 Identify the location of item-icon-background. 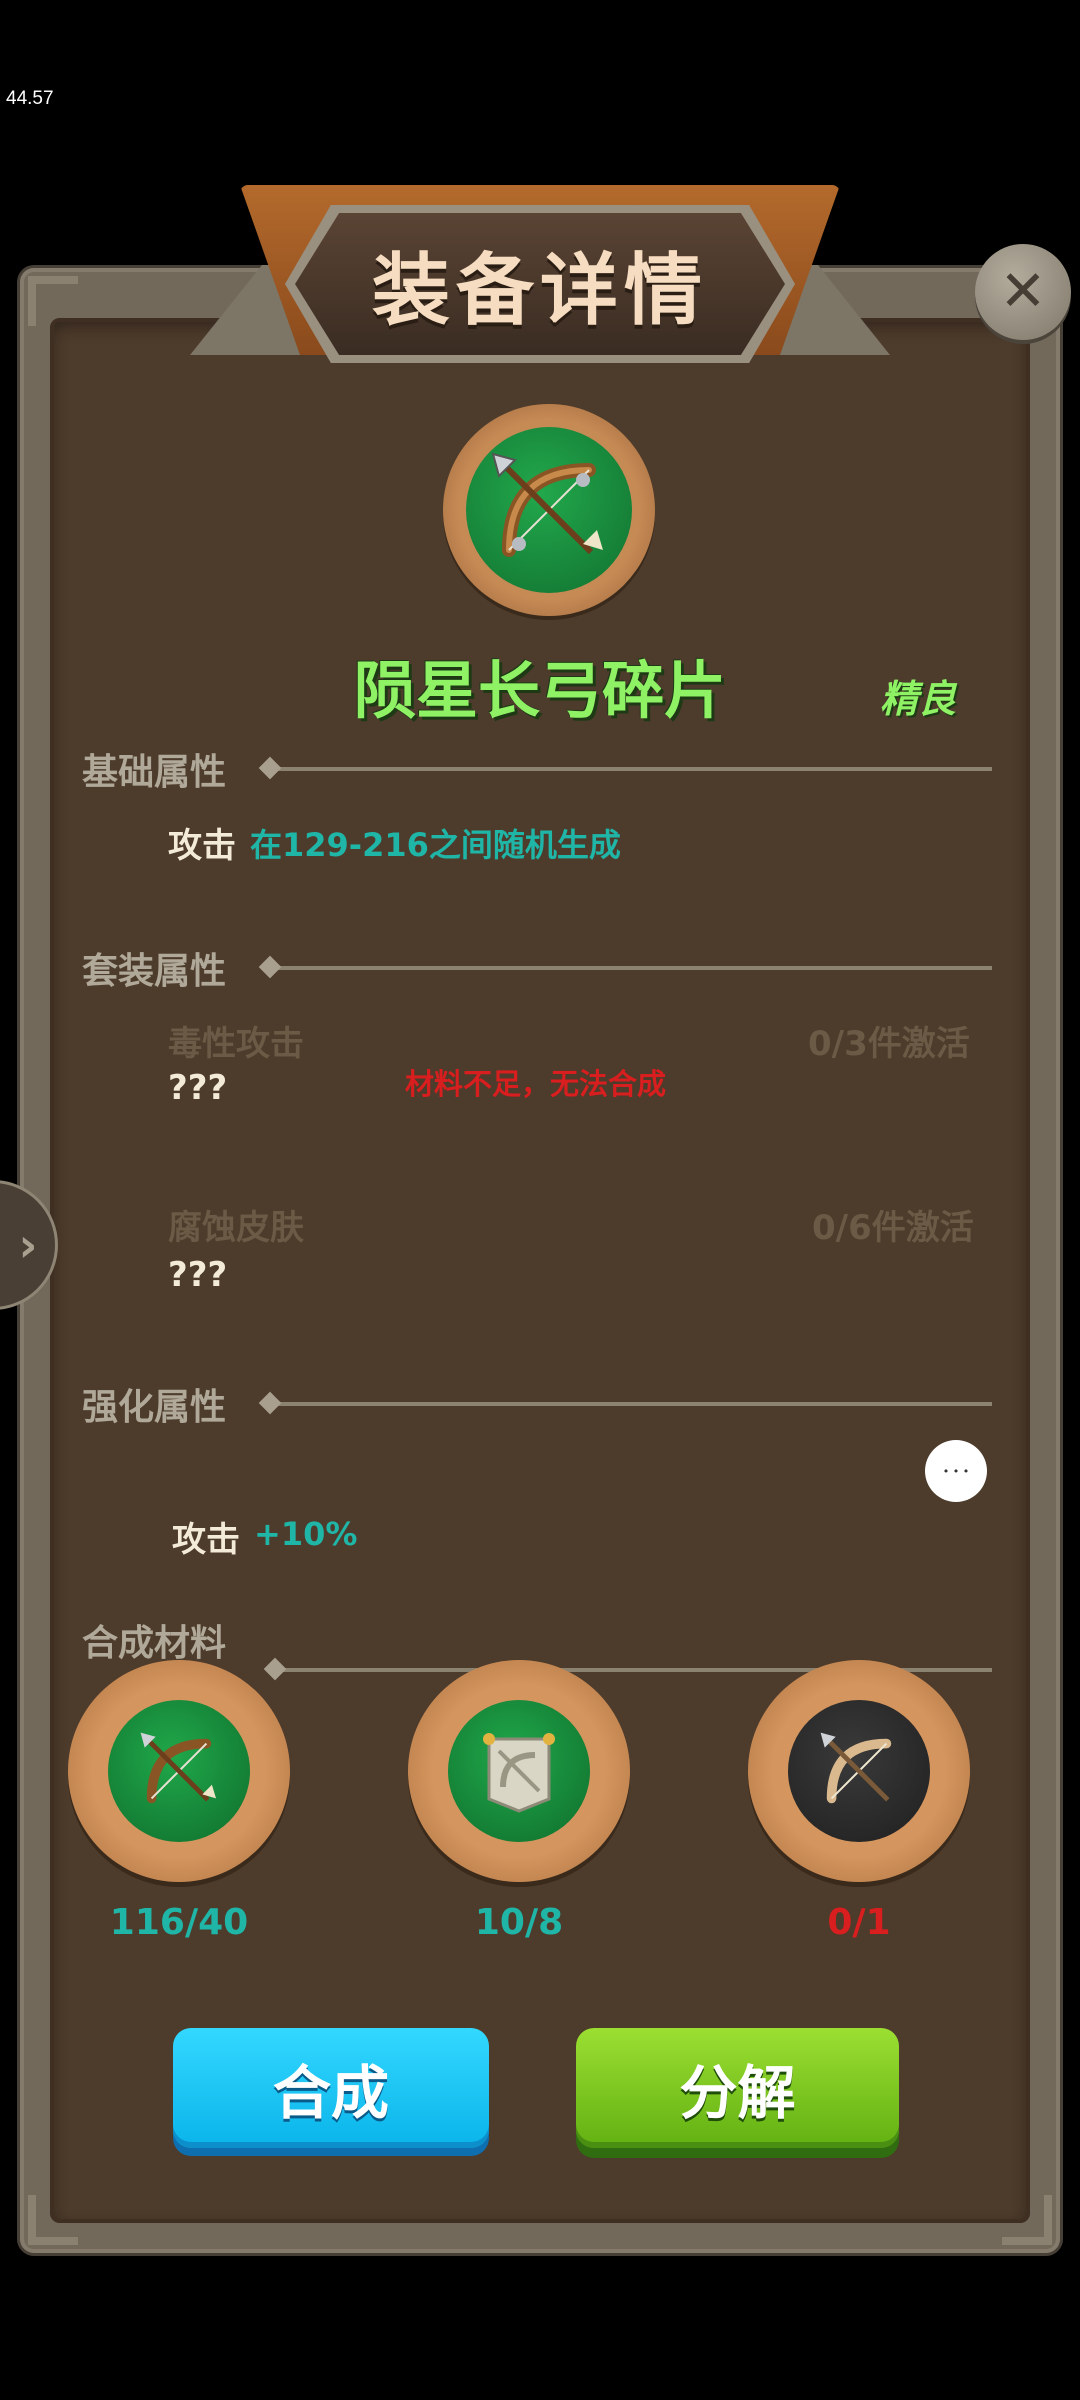
(549, 510).